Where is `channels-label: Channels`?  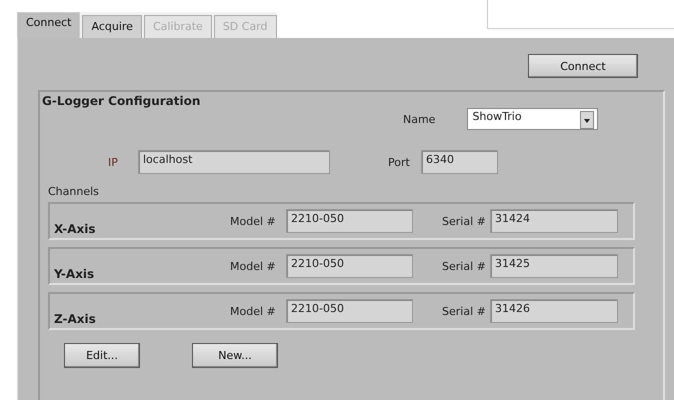
channels-label: Channels is located at coordinates (73, 191).